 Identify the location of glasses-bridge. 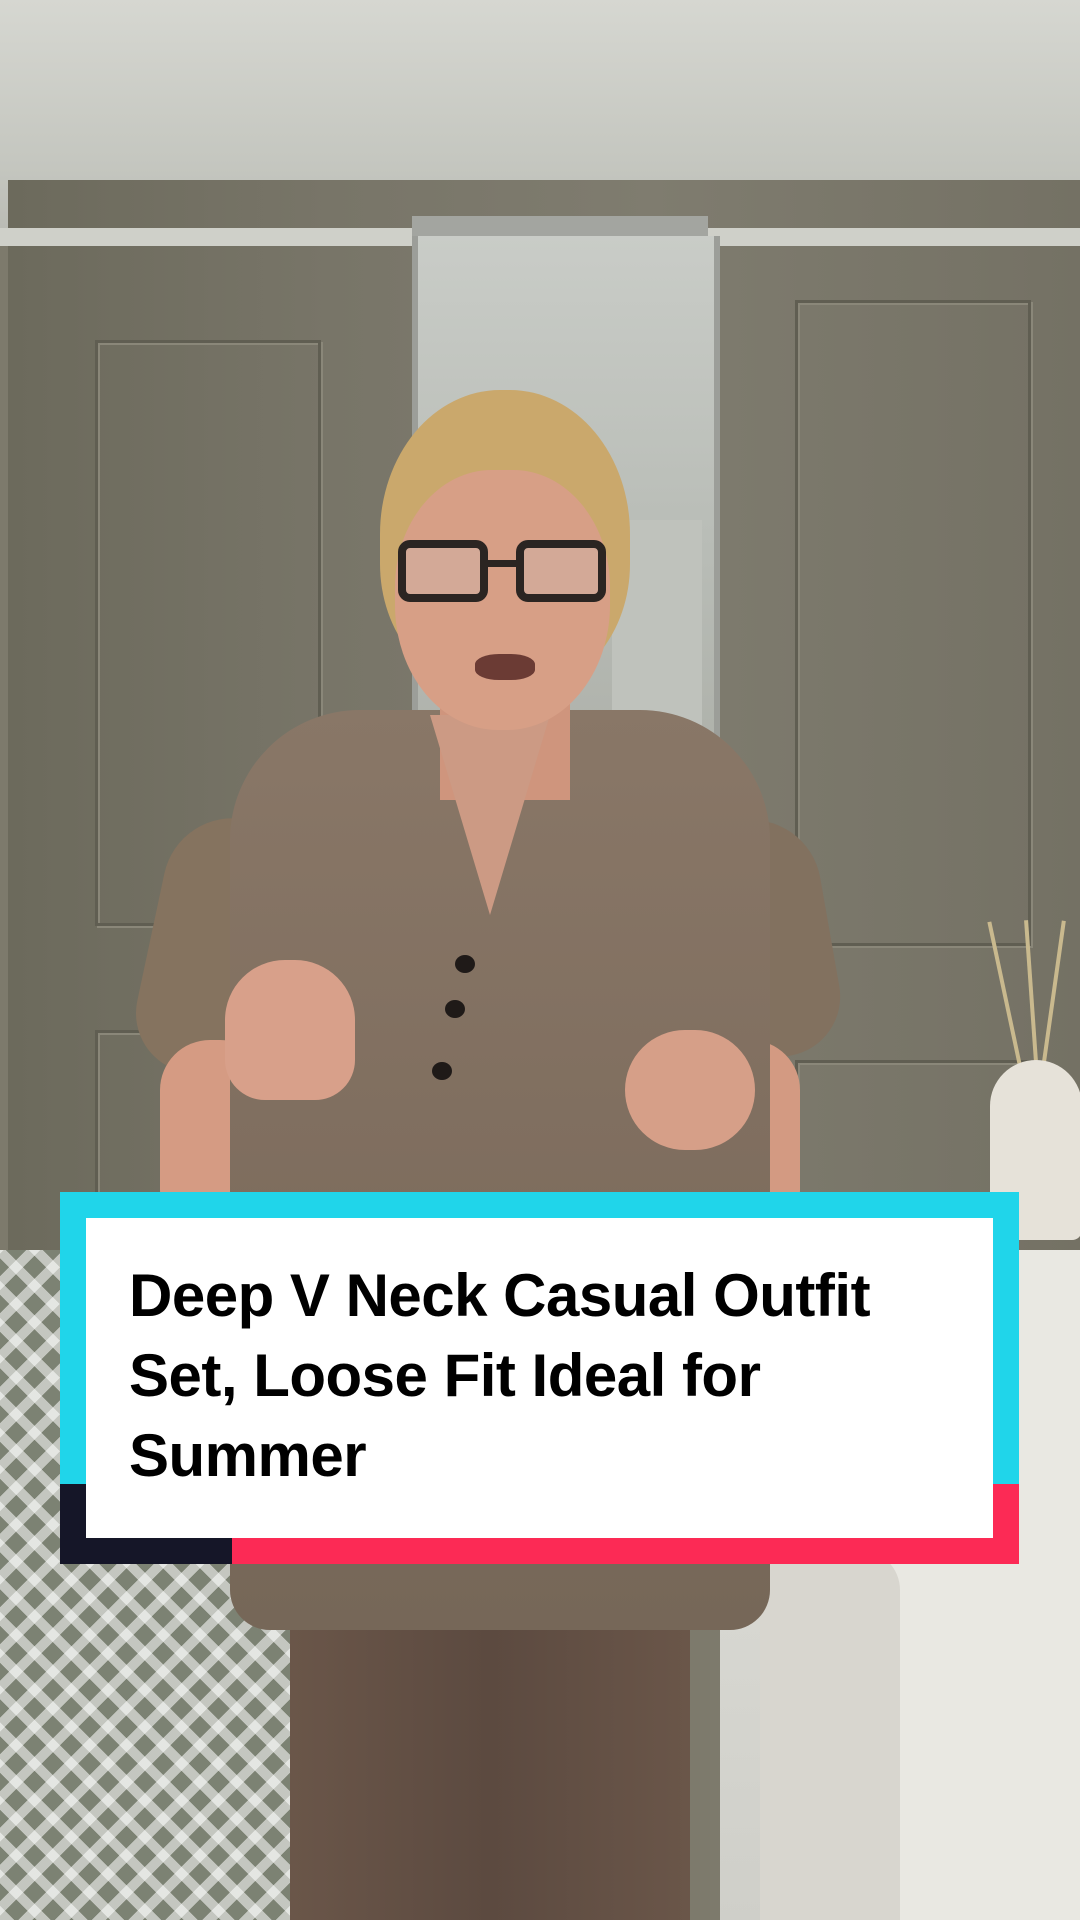
(502, 563).